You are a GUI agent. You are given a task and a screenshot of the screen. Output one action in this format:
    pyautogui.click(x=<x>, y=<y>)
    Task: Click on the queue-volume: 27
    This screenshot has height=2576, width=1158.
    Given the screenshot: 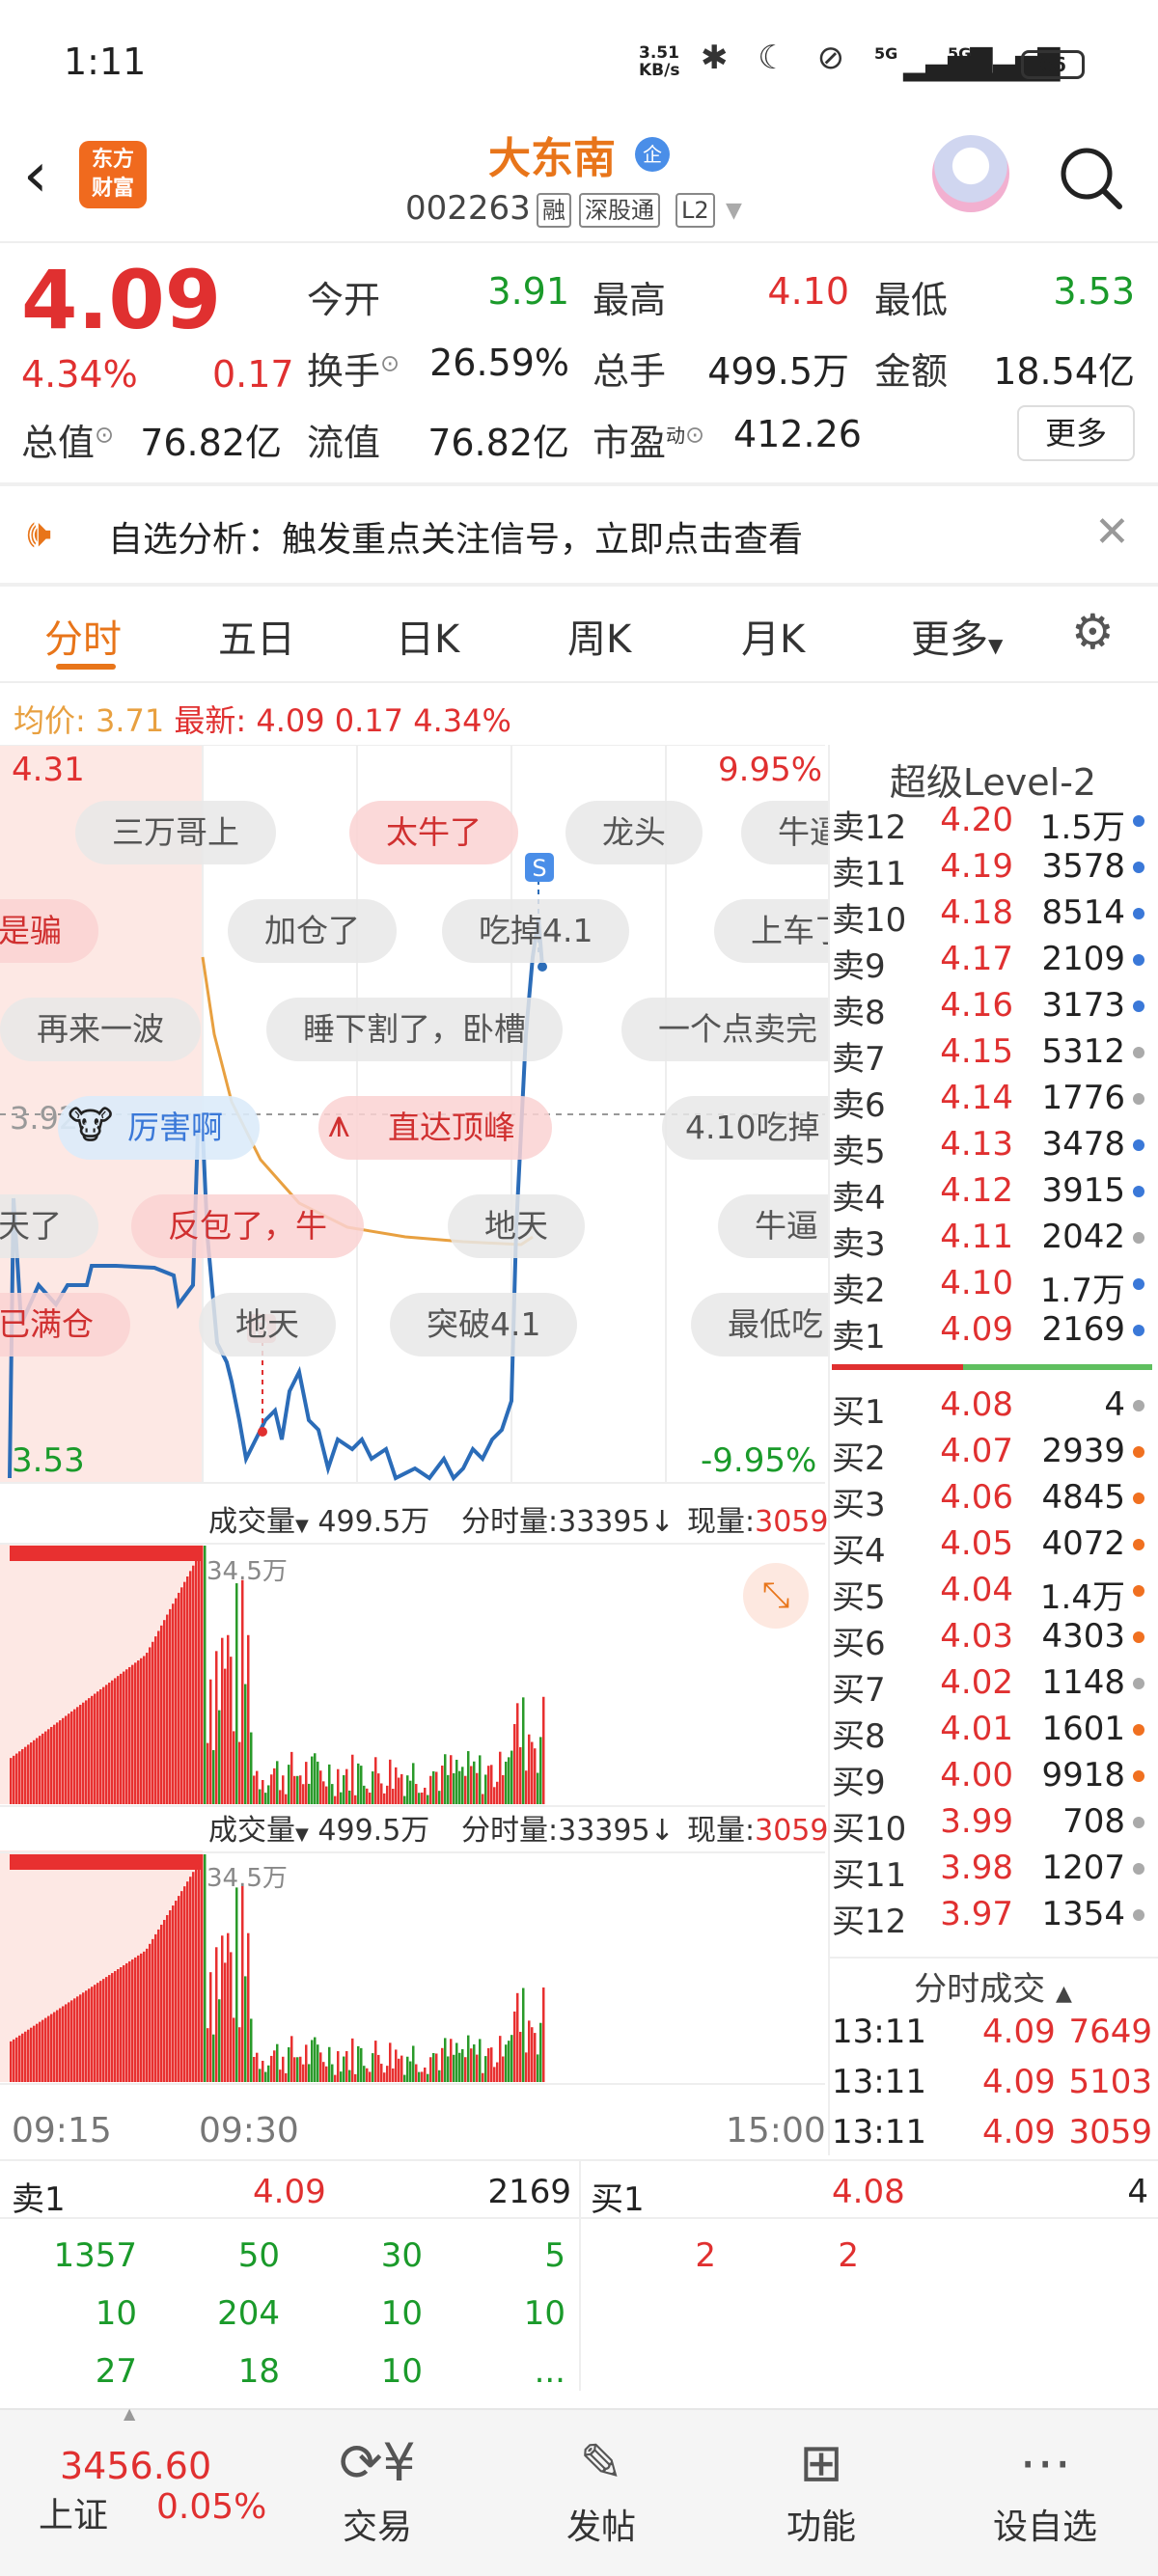 What is the action you would take?
    pyautogui.click(x=116, y=2371)
    